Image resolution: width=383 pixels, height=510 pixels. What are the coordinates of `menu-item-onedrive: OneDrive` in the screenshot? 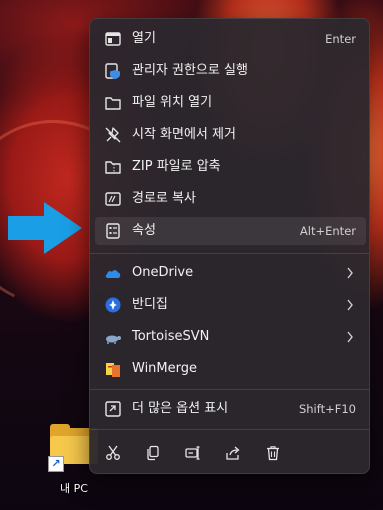 It's located at (230, 273).